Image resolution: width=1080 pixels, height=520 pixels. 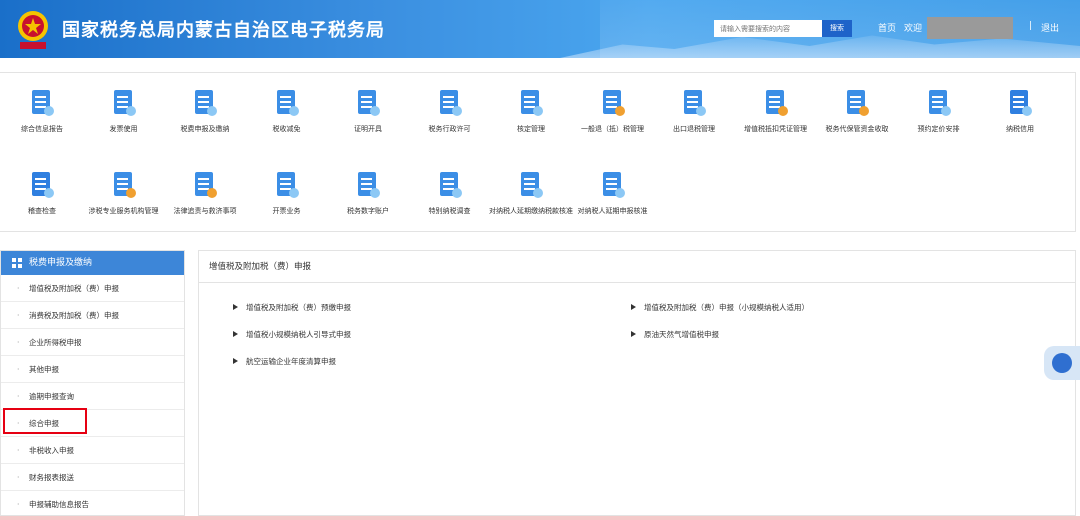 What do you see at coordinates (286, 129) in the screenshot?
I see `menu-item-label: 税收减免` at bounding box center [286, 129].